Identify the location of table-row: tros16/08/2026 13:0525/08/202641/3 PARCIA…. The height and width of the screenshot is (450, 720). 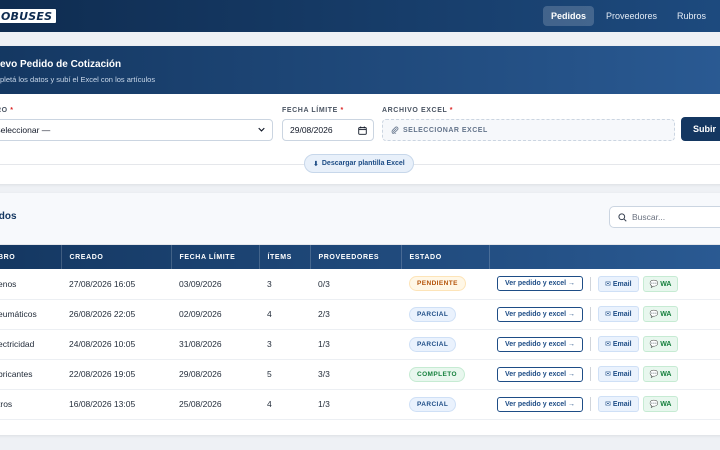
(360, 404).